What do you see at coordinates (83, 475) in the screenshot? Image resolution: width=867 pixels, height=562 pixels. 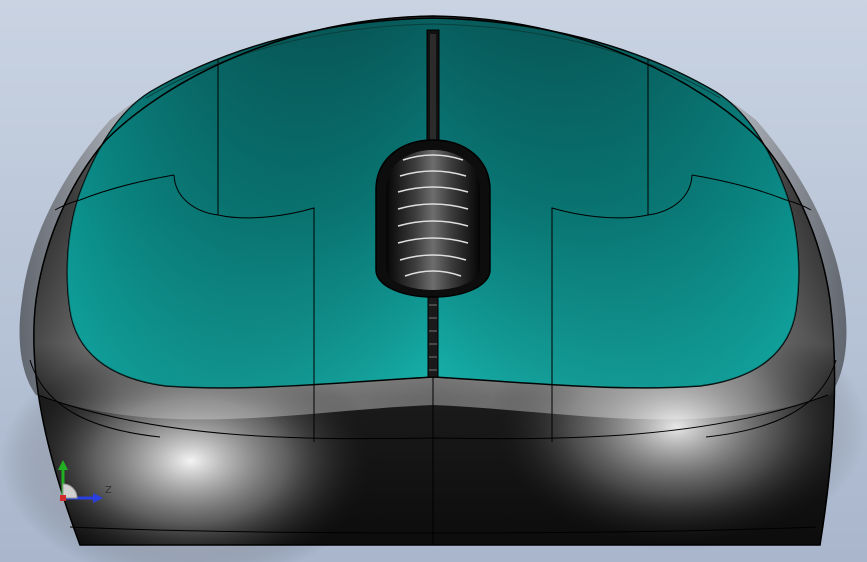 I see `coordinate-triad: Y Z` at bounding box center [83, 475].